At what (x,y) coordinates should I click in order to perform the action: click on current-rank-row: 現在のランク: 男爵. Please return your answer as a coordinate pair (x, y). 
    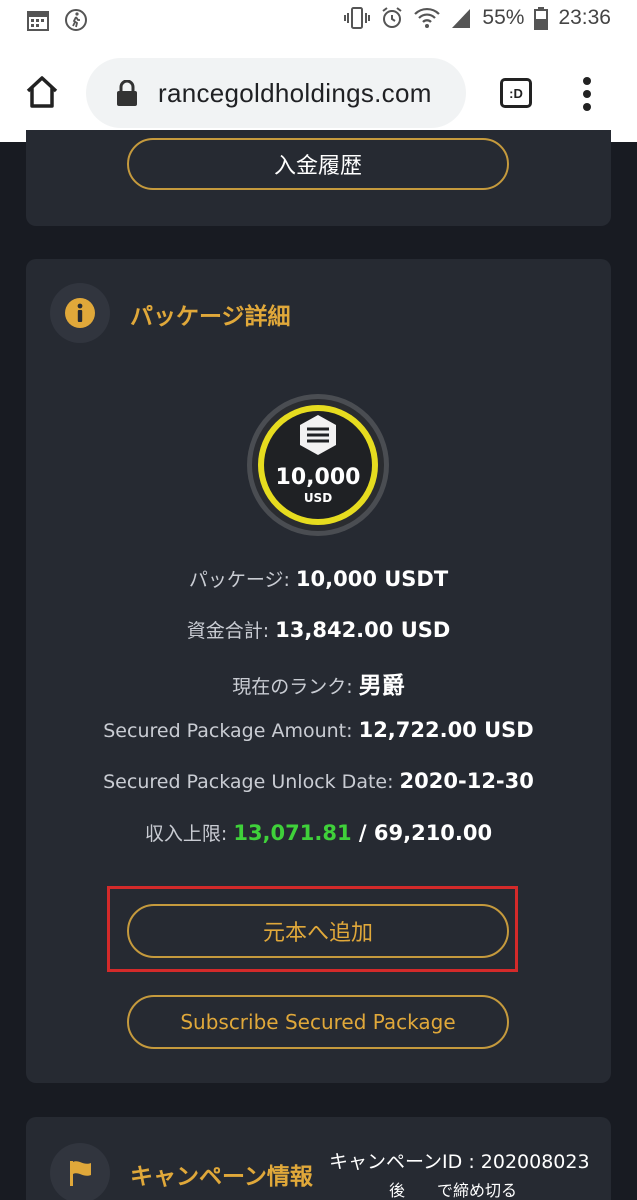
    Looking at the image, I should click on (318, 683).